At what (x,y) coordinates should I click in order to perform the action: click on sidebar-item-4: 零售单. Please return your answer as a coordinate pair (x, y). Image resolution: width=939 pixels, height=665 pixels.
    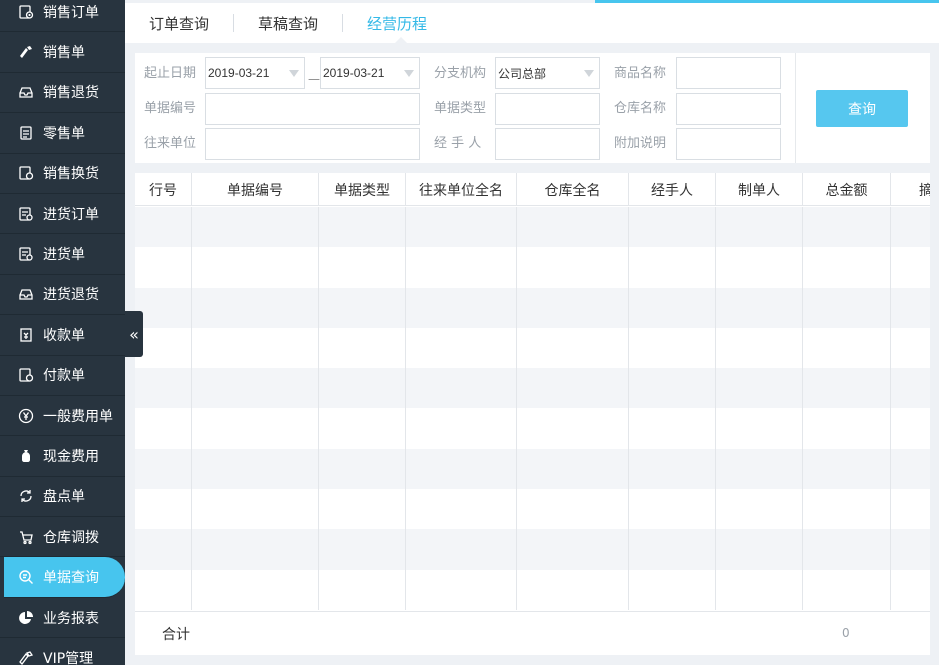
    Looking at the image, I should click on (62, 133).